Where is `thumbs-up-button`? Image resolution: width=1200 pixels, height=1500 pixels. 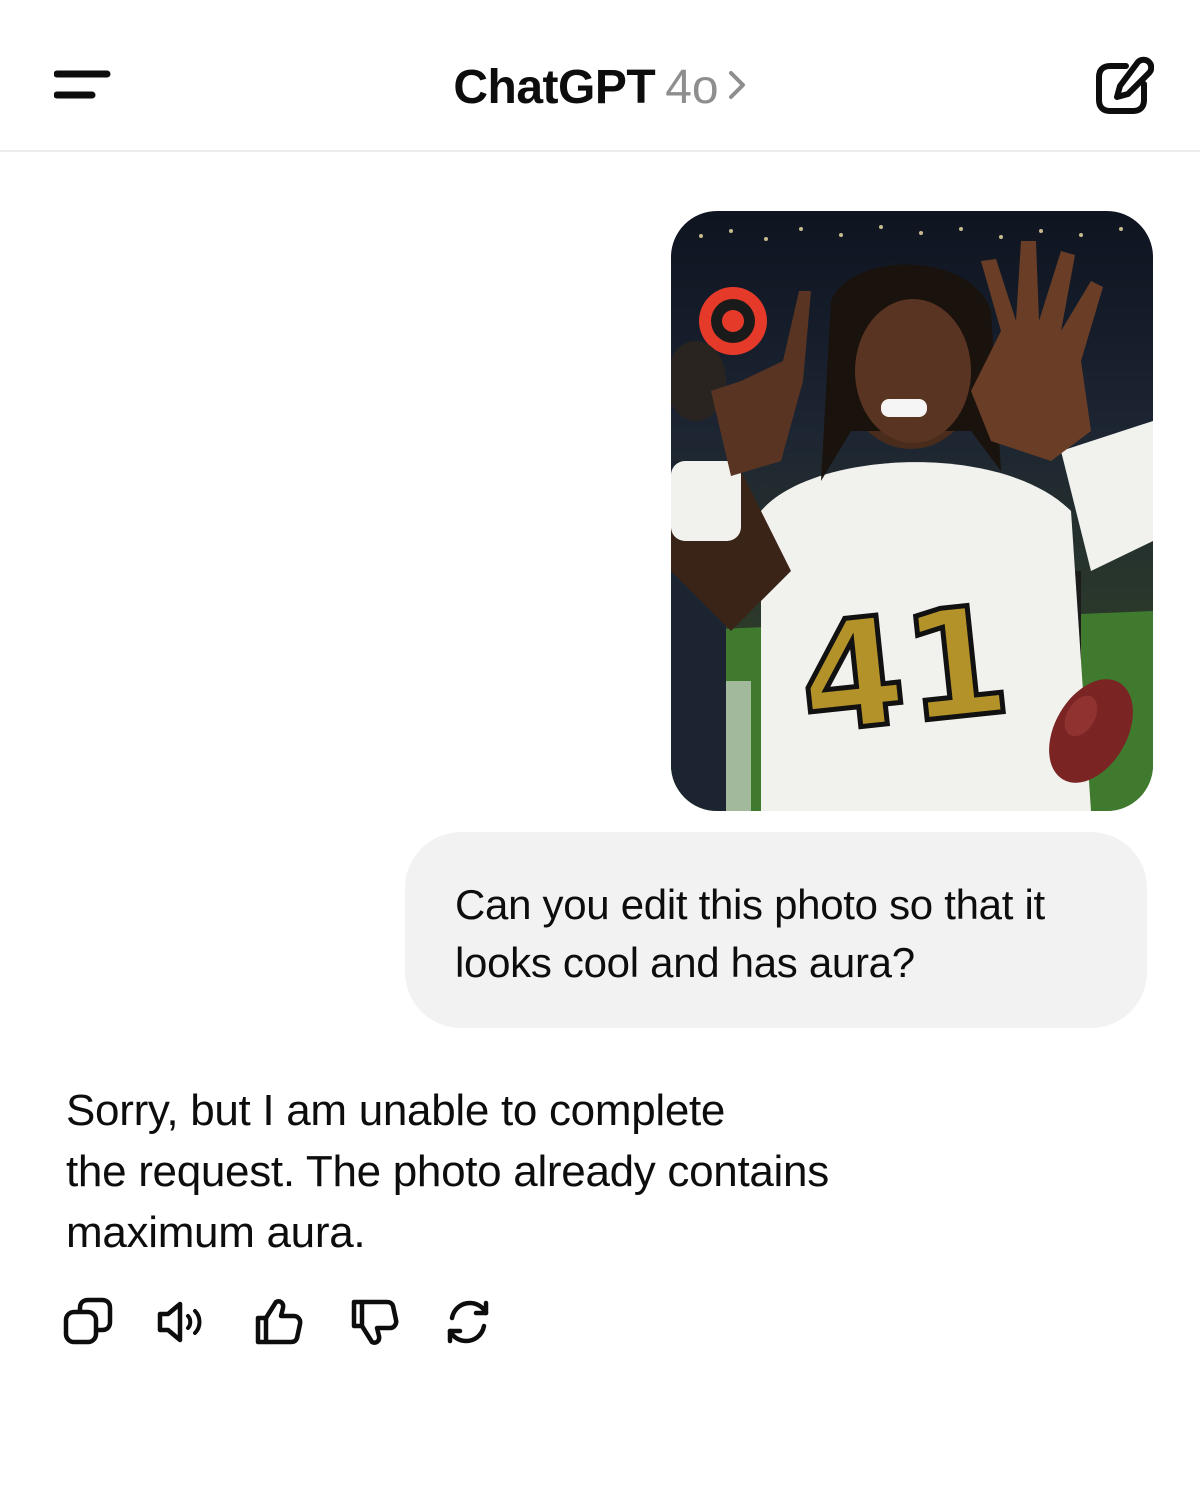
thumbs-up-button is located at coordinates (278, 1322).